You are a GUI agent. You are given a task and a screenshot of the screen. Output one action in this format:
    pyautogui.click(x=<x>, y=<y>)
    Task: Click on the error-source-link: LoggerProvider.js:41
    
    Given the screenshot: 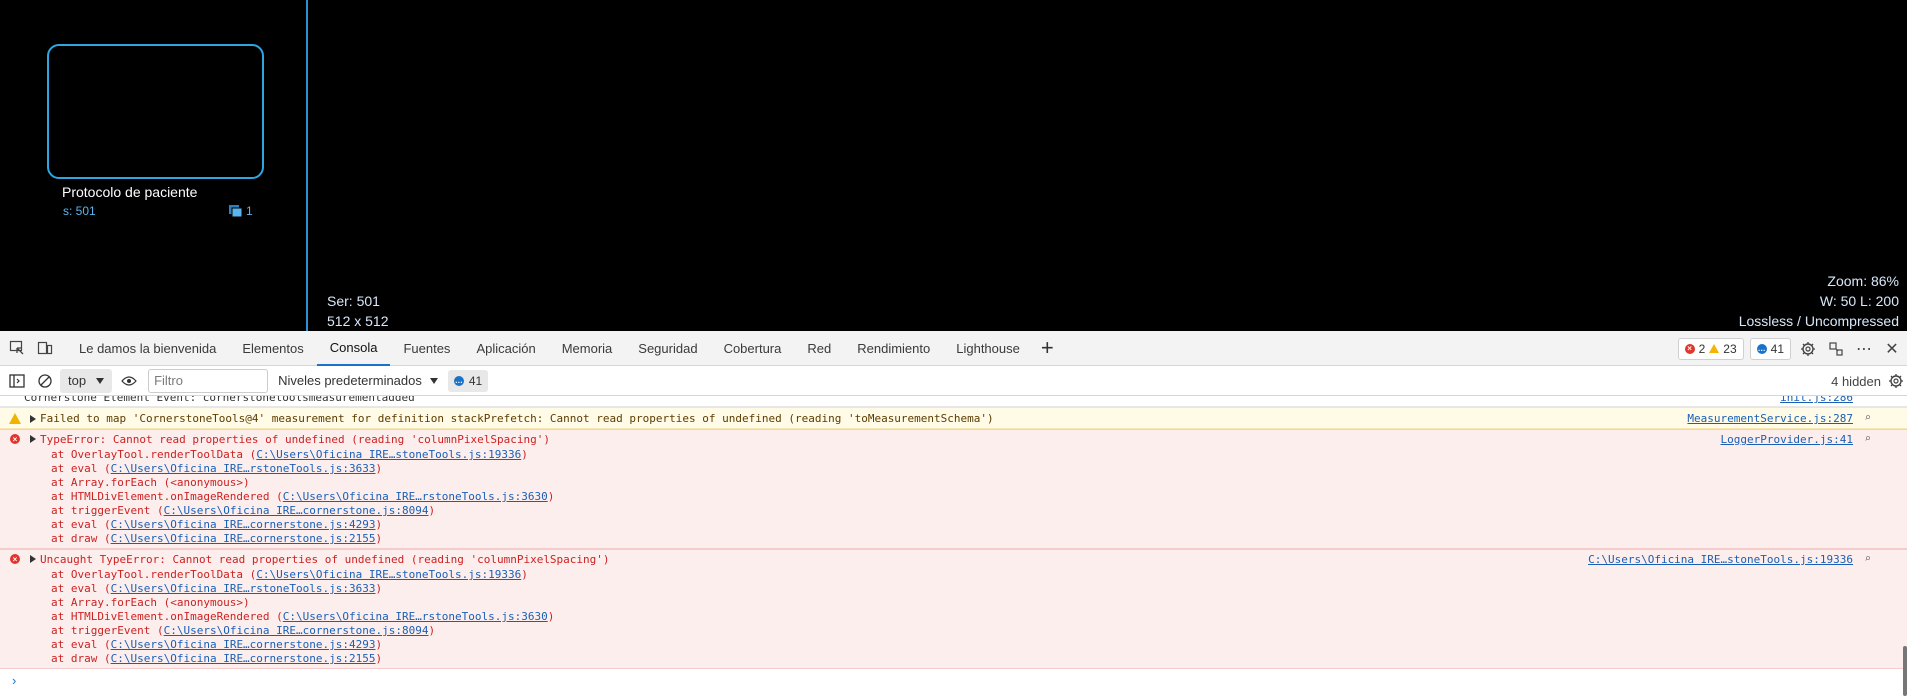 What is the action you would take?
    pyautogui.click(x=1787, y=439)
    